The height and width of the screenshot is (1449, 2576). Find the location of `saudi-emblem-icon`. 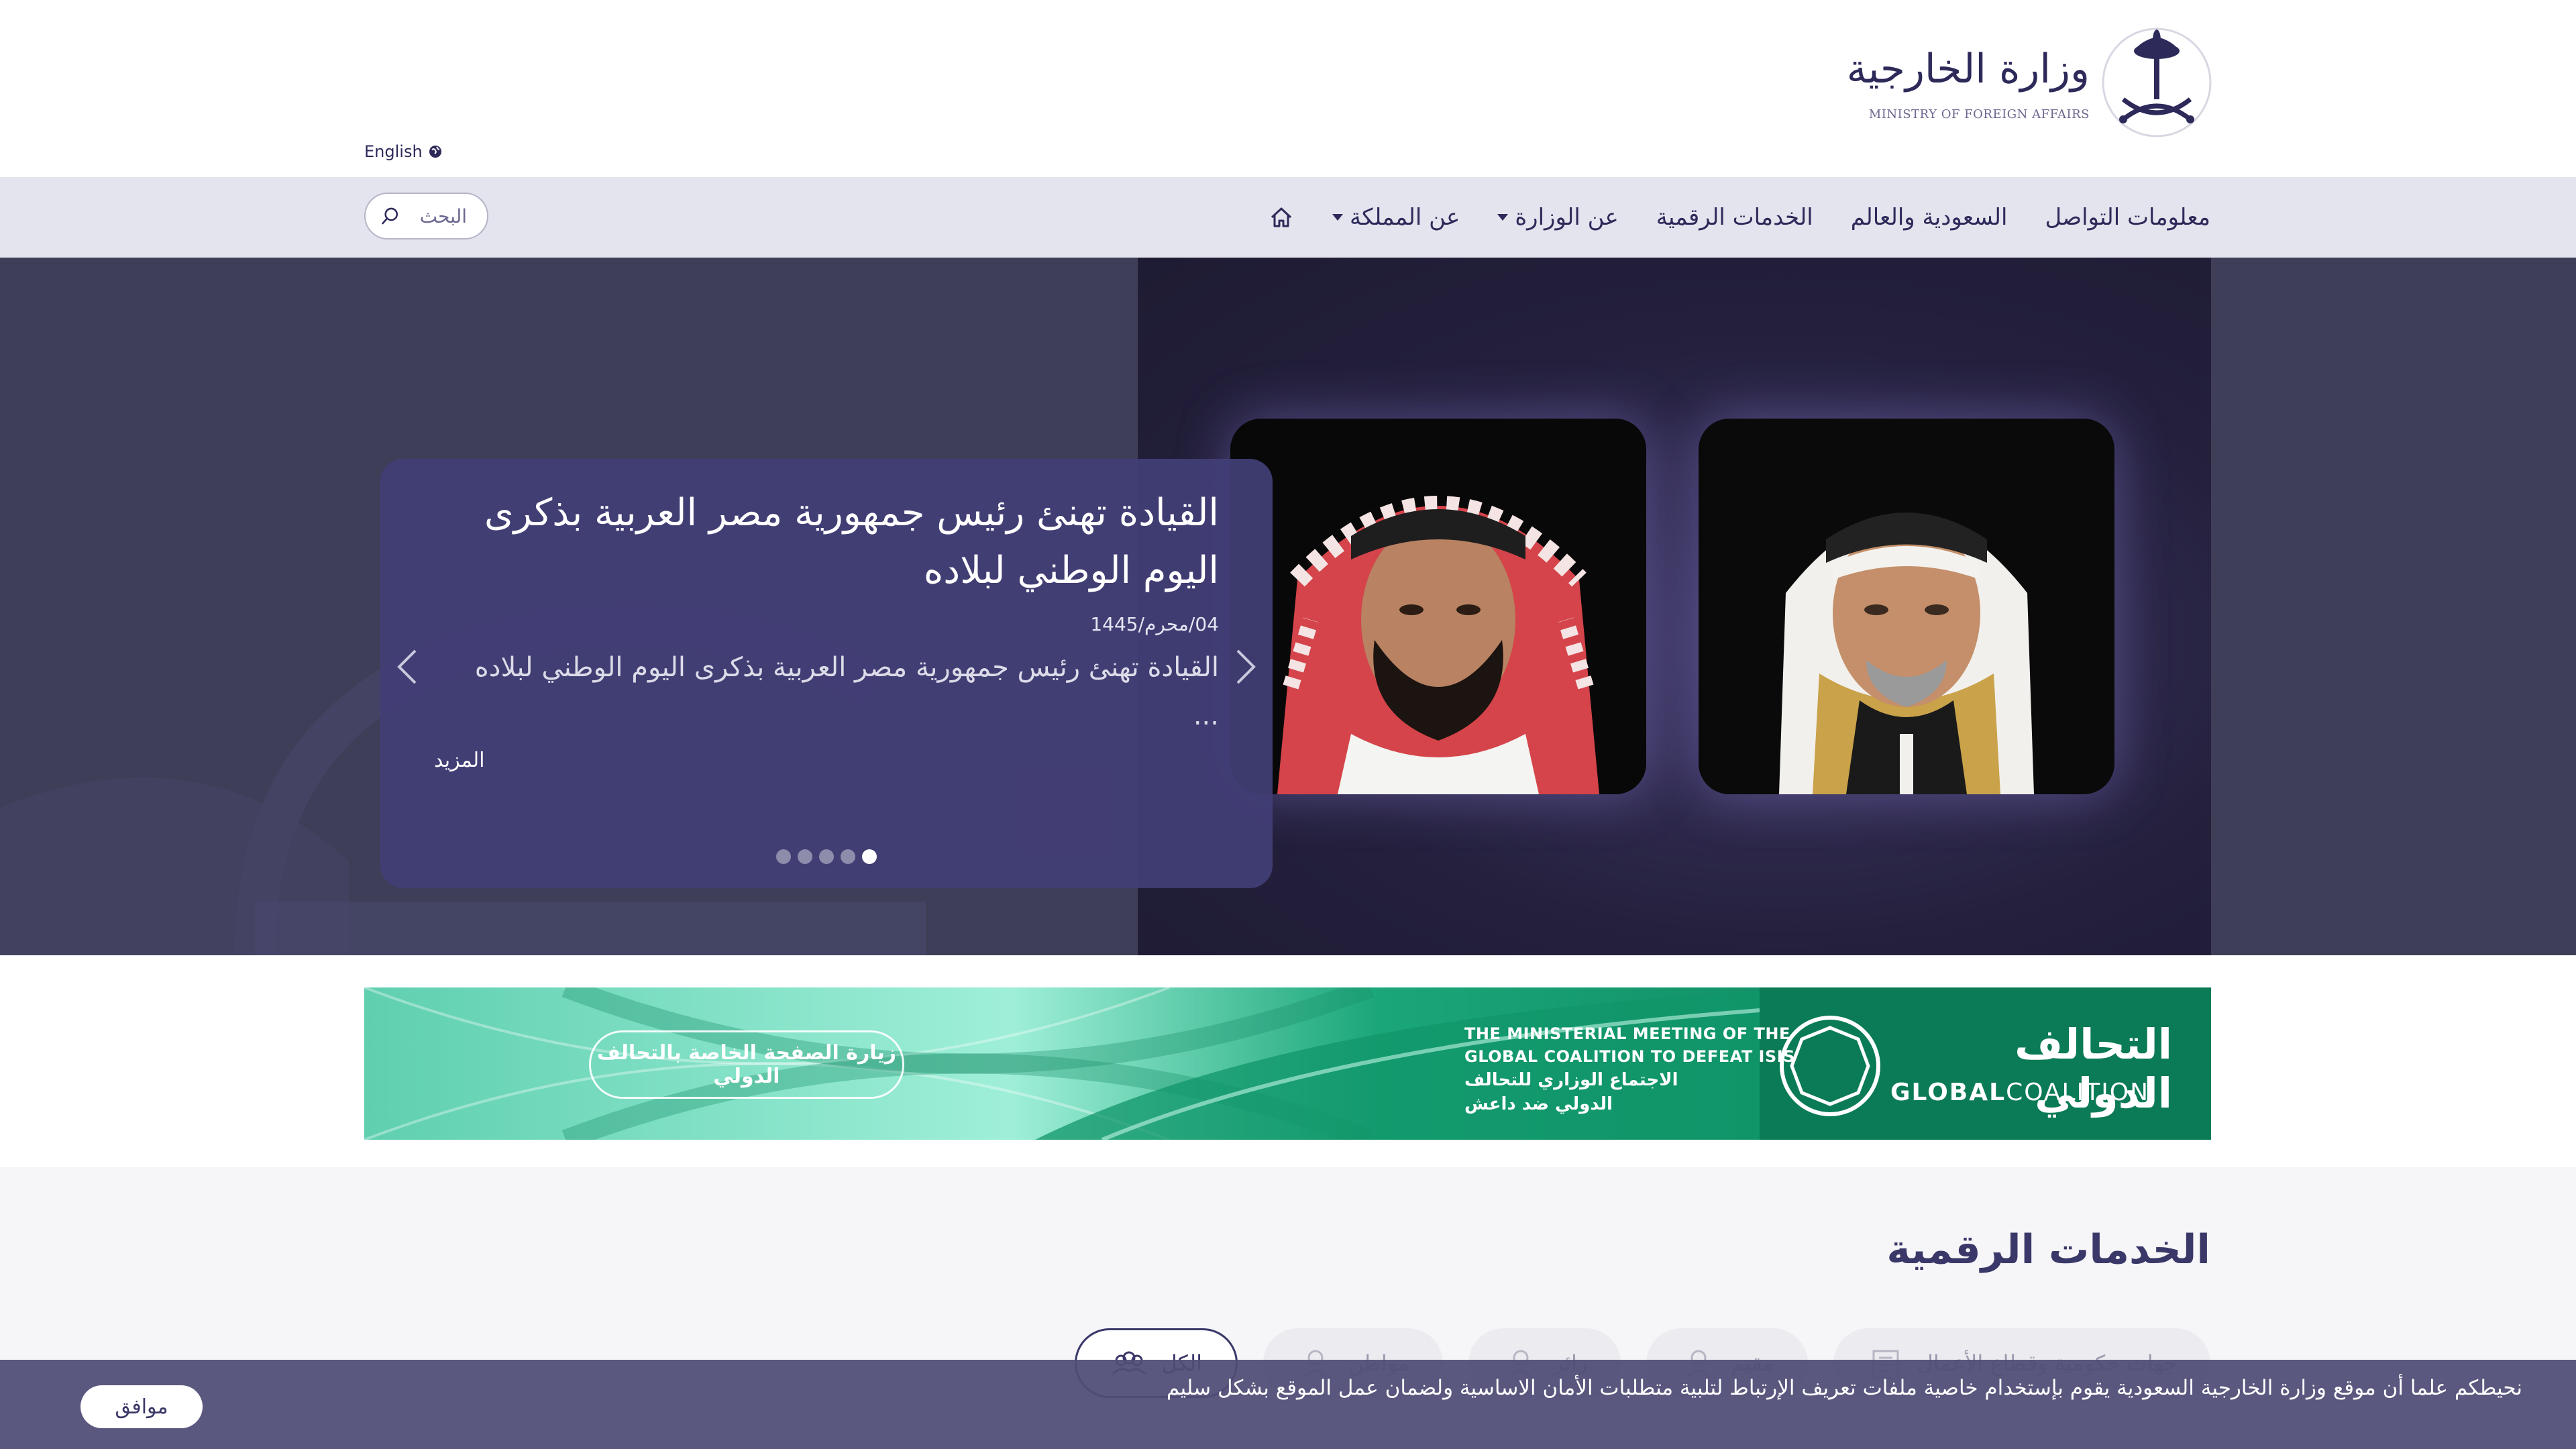

saudi-emblem-icon is located at coordinates (2157, 83).